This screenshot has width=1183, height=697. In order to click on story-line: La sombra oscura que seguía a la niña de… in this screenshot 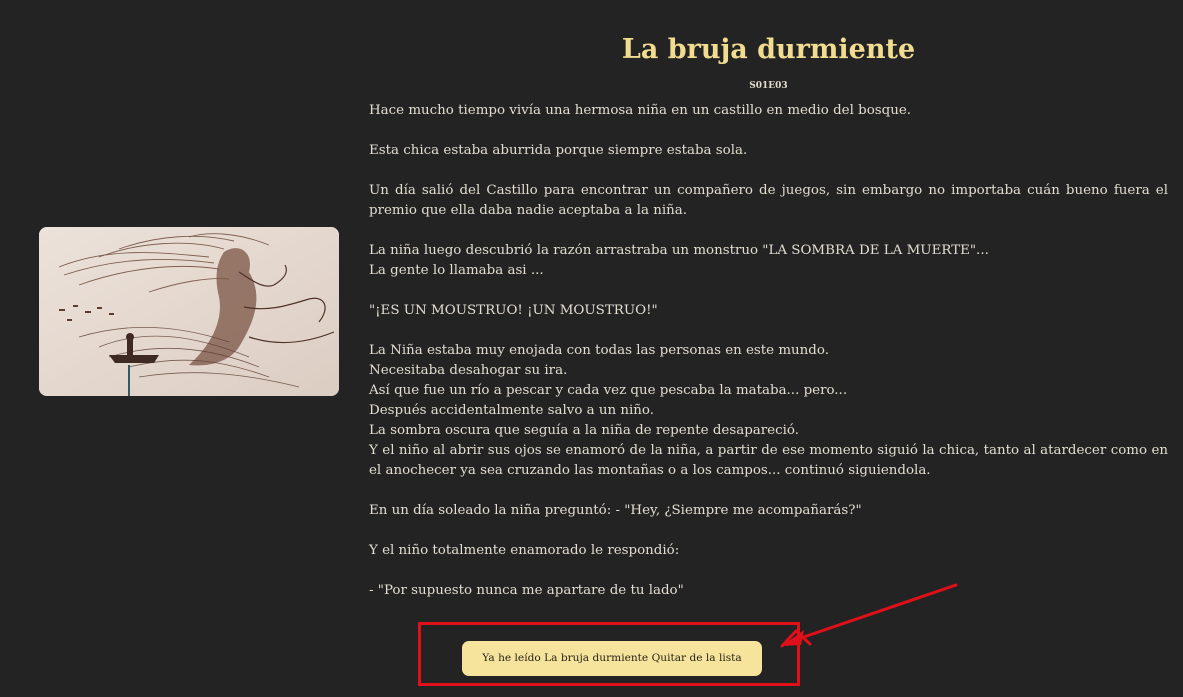, I will do `click(584, 430)`.